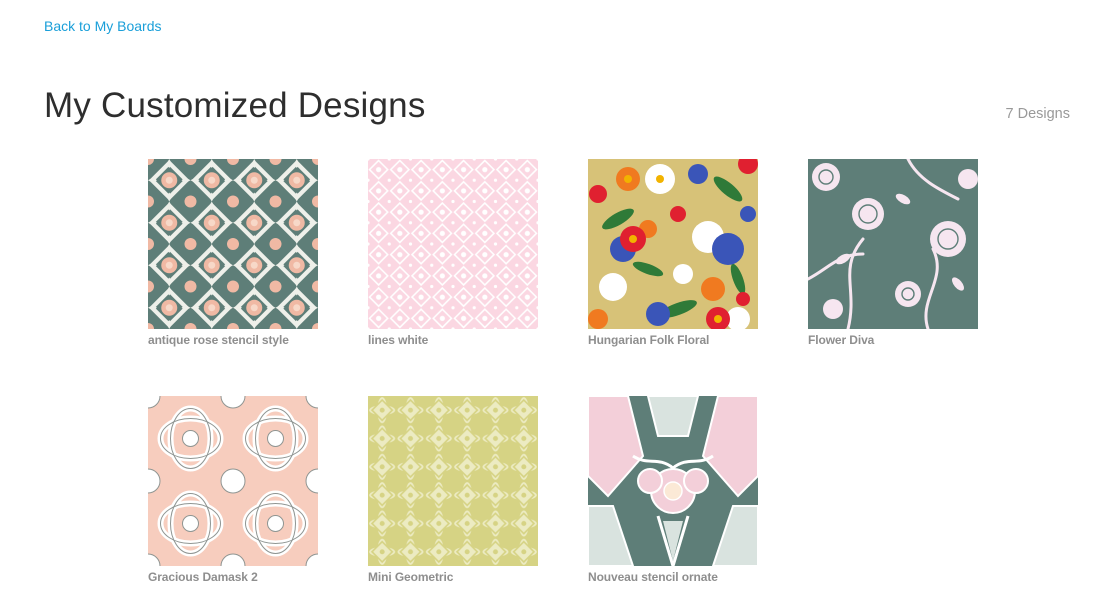 The width and height of the screenshot is (1095, 598). What do you see at coordinates (673, 481) in the screenshot?
I see `design-thumbnail-nouveau-stencil` at bounding box center [673, 481].